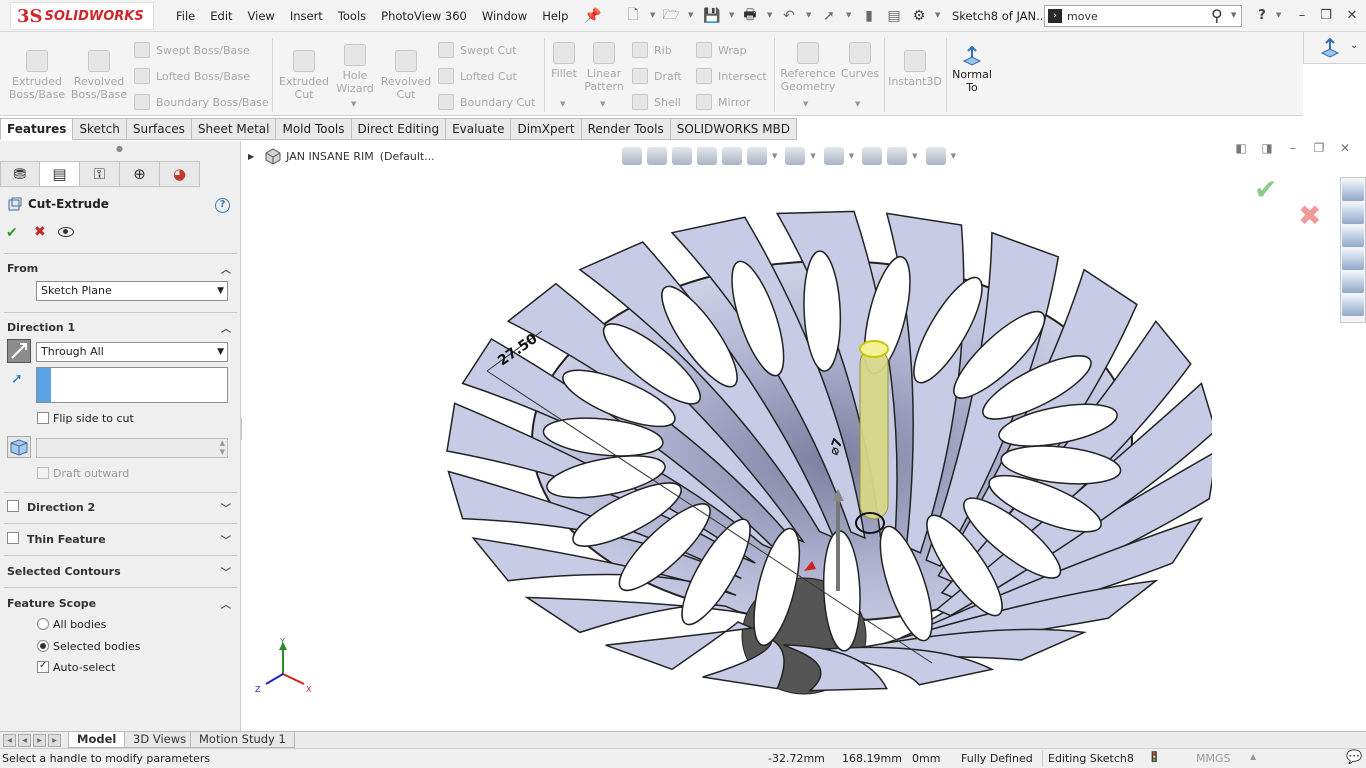 This screenshot has width=1366, height=768. I want to click on design-library-icon, so click(1353, 214).